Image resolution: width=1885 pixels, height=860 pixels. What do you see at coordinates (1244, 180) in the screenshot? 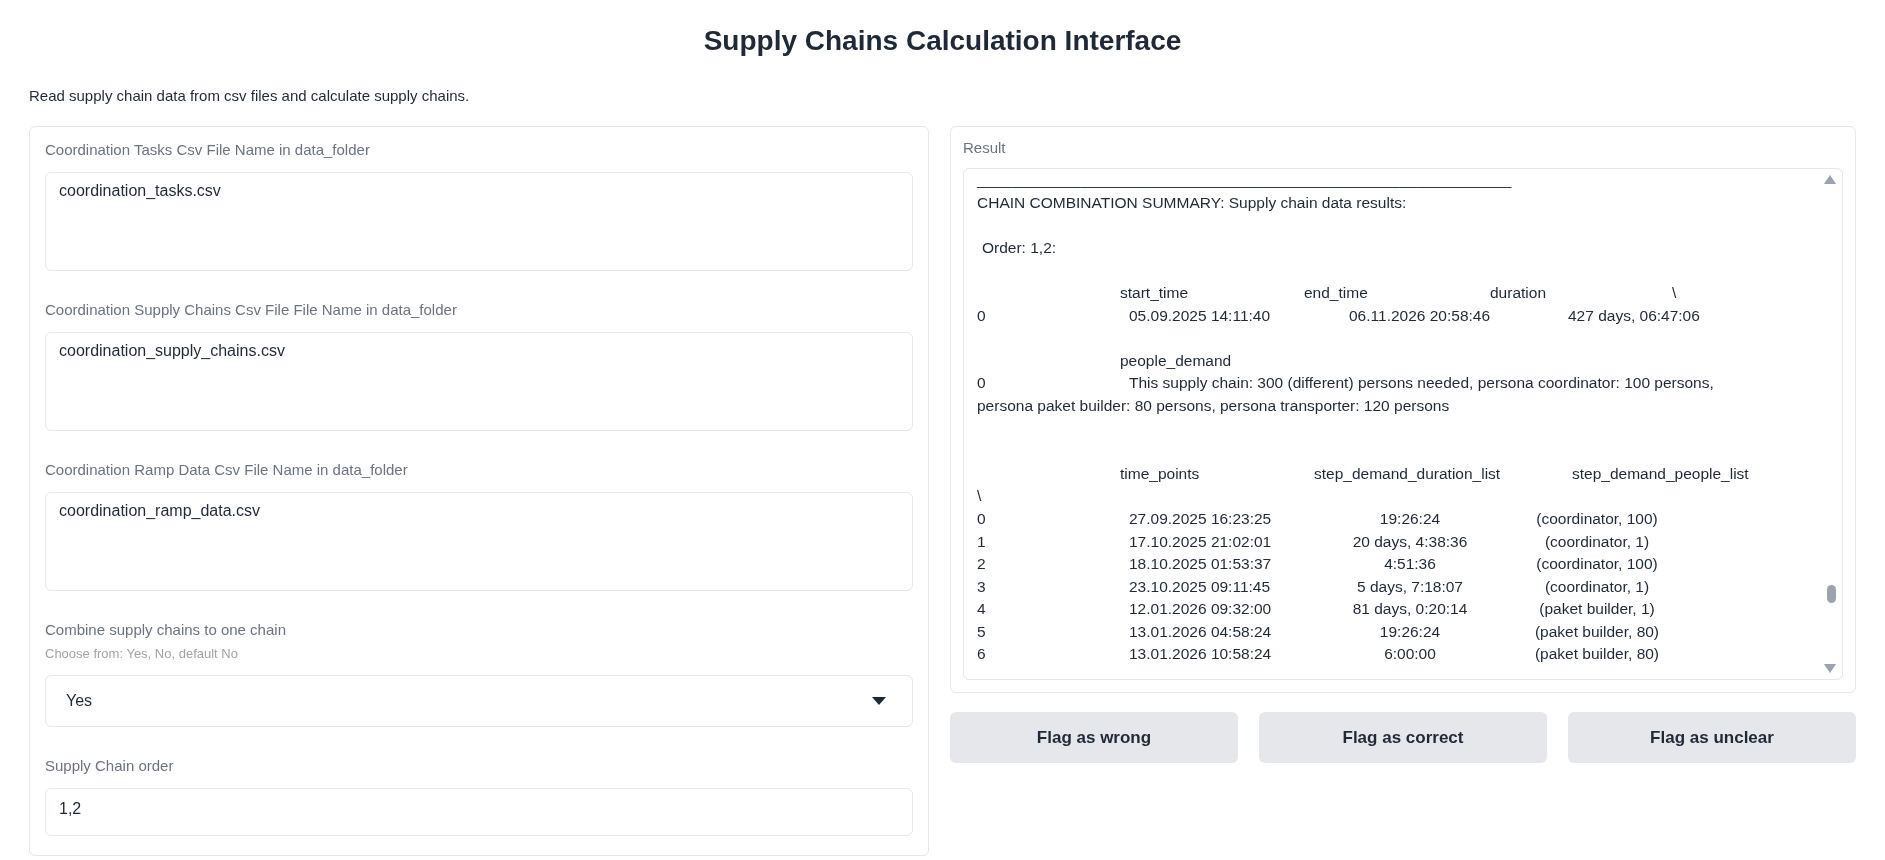
I see `output-text: ______________________________________________________________` at bounding box center [1244, 180].